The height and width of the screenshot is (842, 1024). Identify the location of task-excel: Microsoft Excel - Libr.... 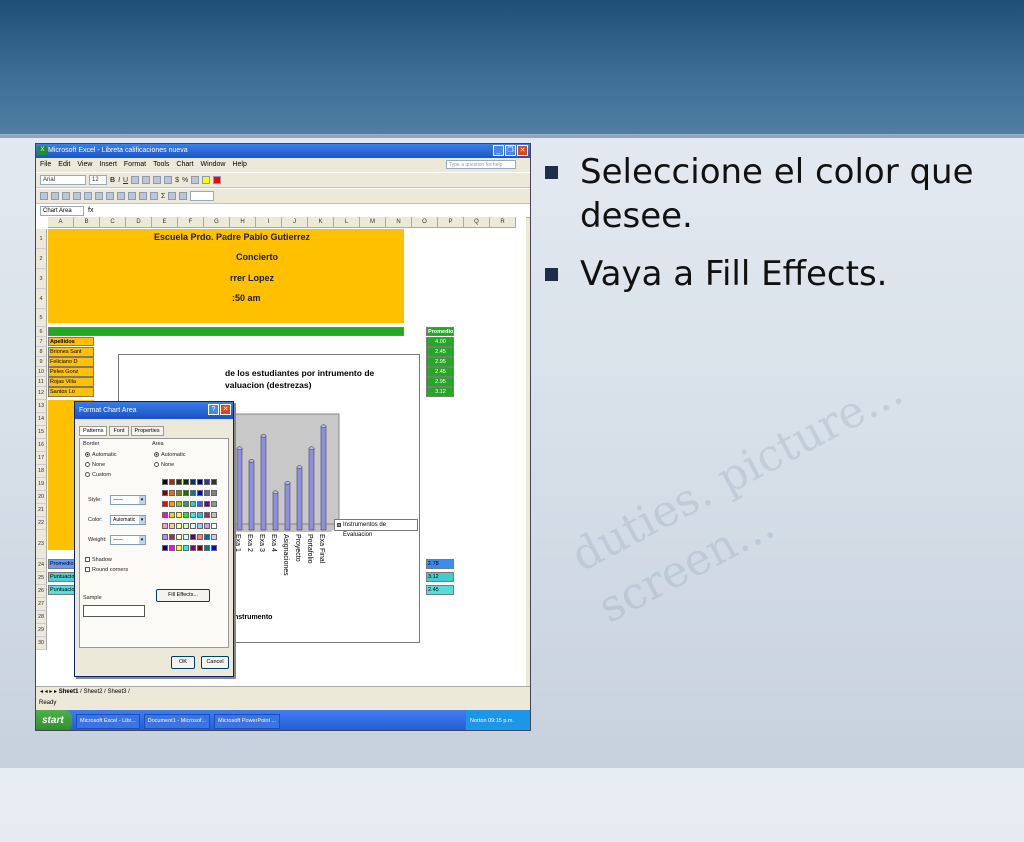
(108, 721).